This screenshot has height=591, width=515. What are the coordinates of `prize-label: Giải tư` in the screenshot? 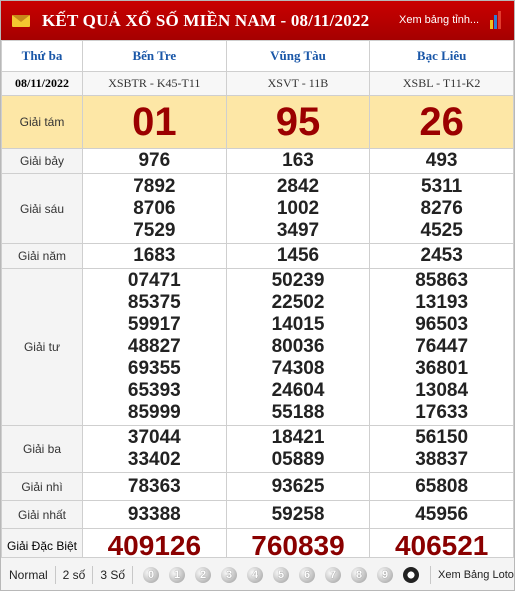 It's located at (42, 347).